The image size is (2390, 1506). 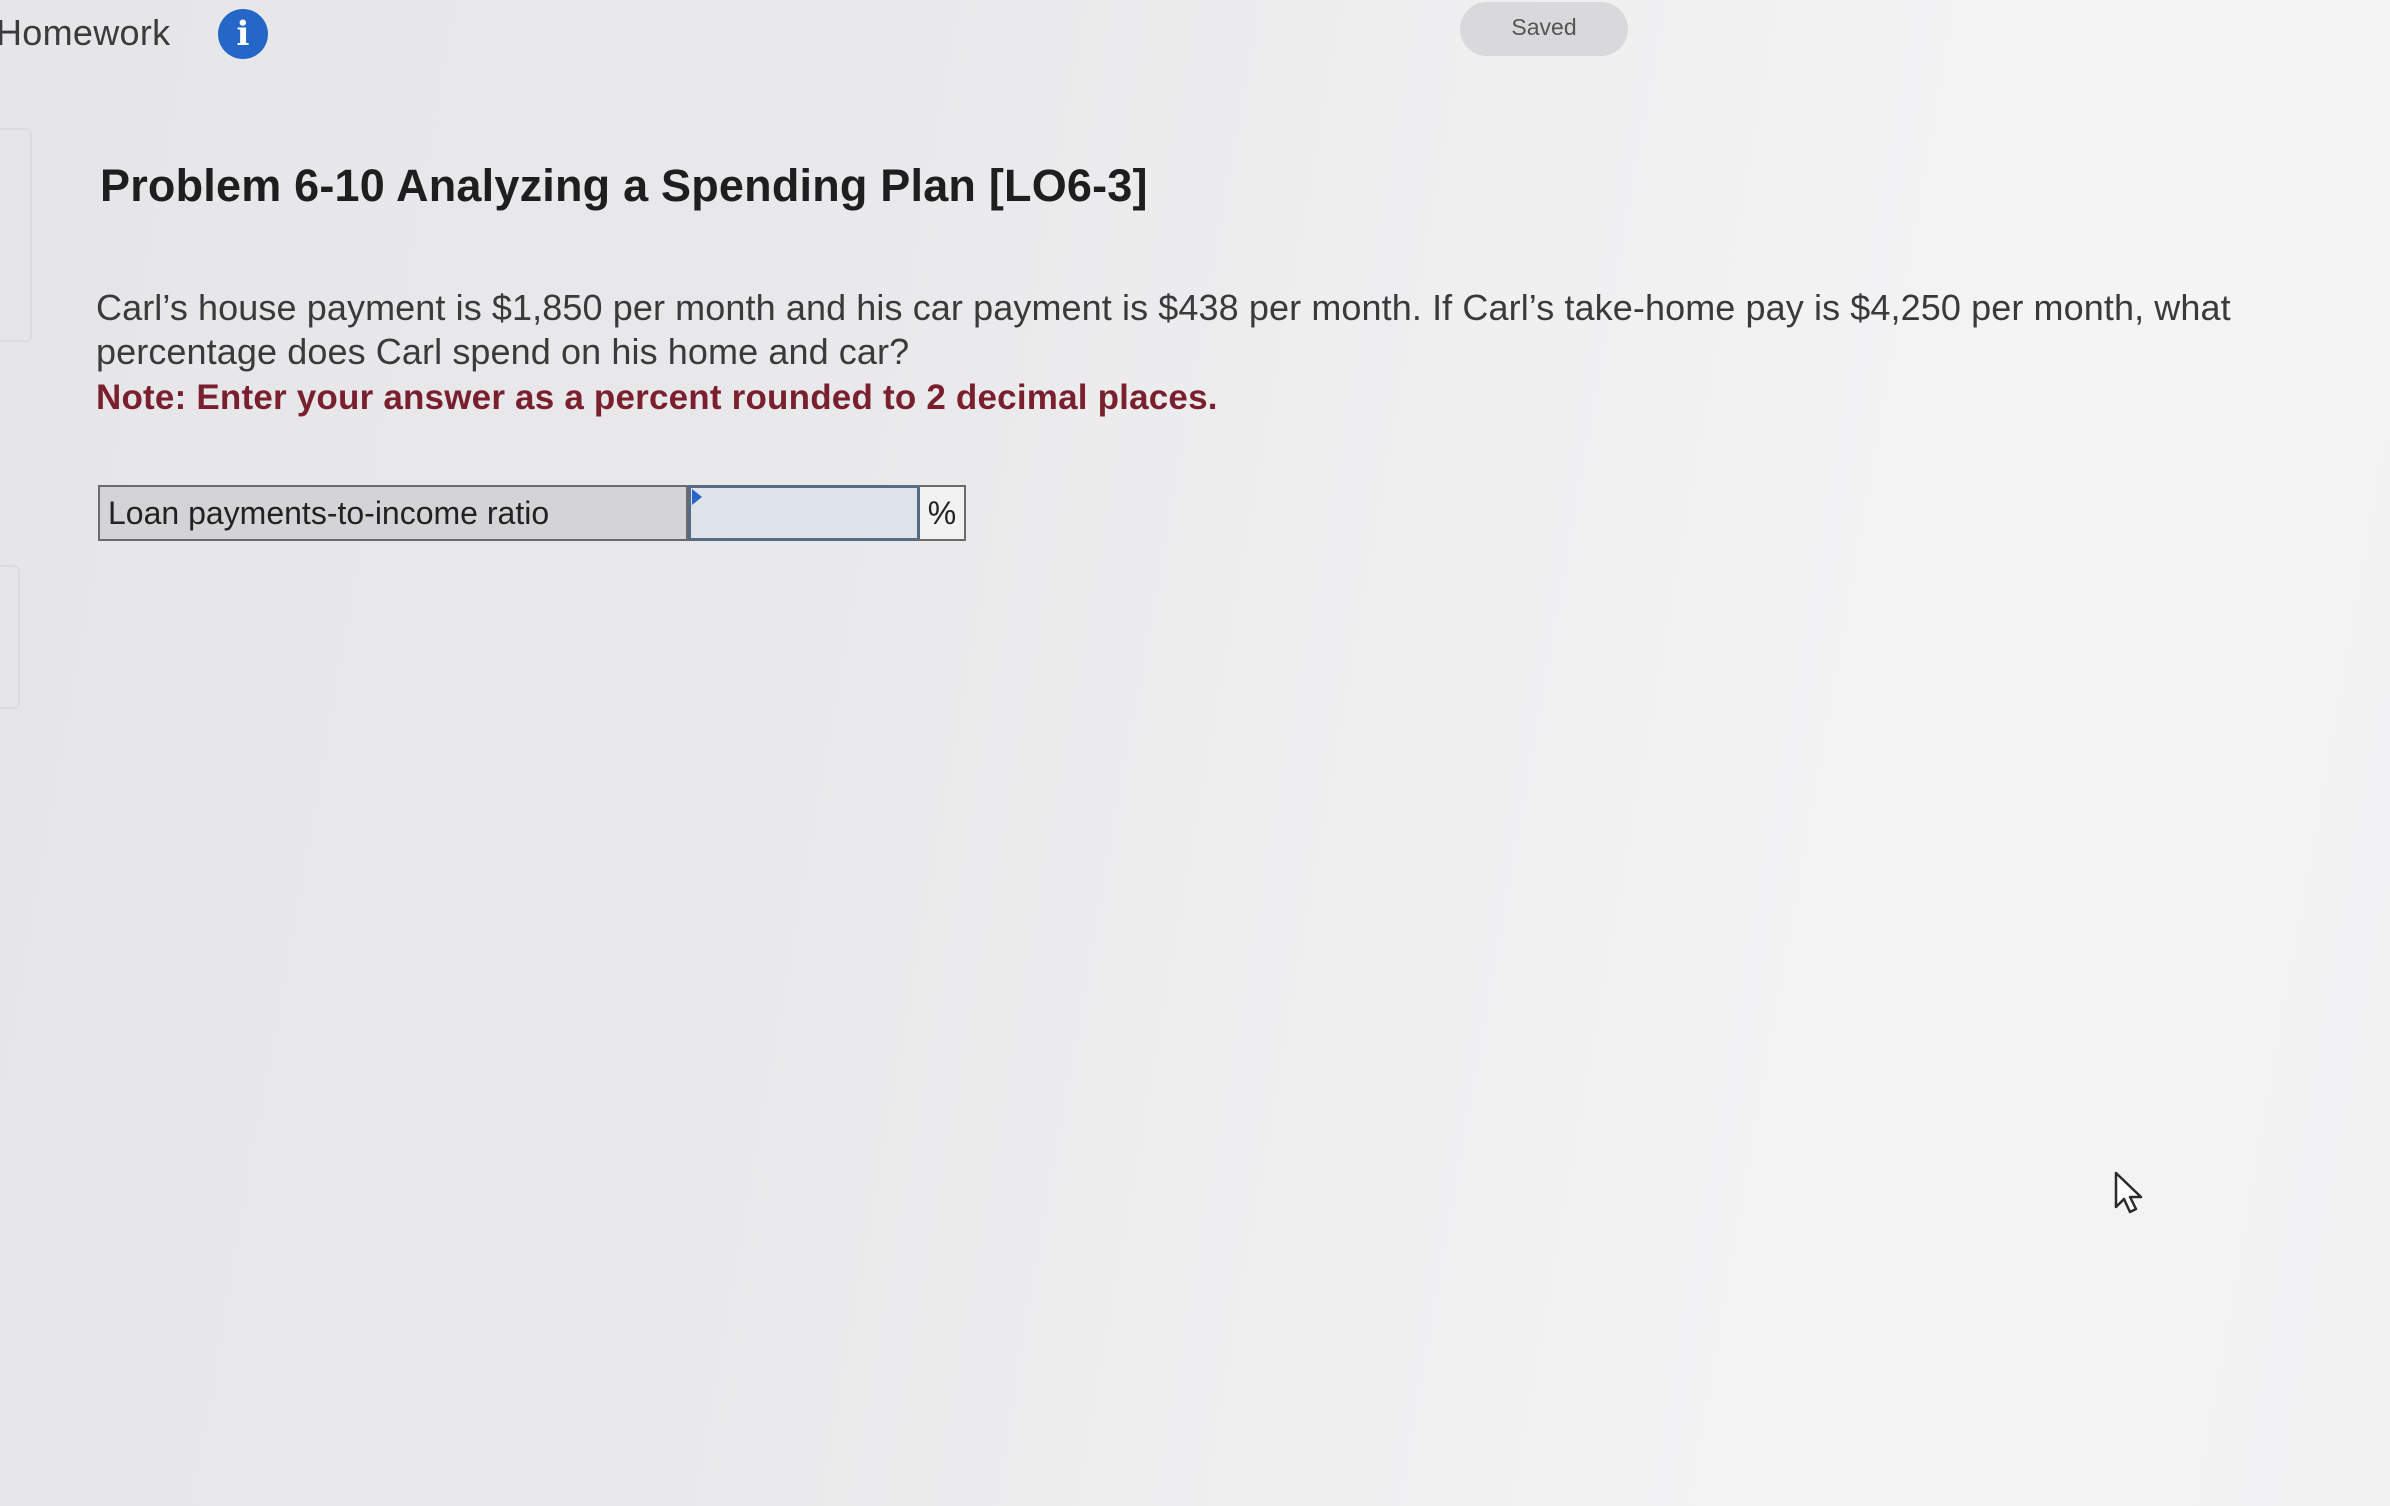 I want to click on assignment-title: Homework, so click(x=85, y=33).